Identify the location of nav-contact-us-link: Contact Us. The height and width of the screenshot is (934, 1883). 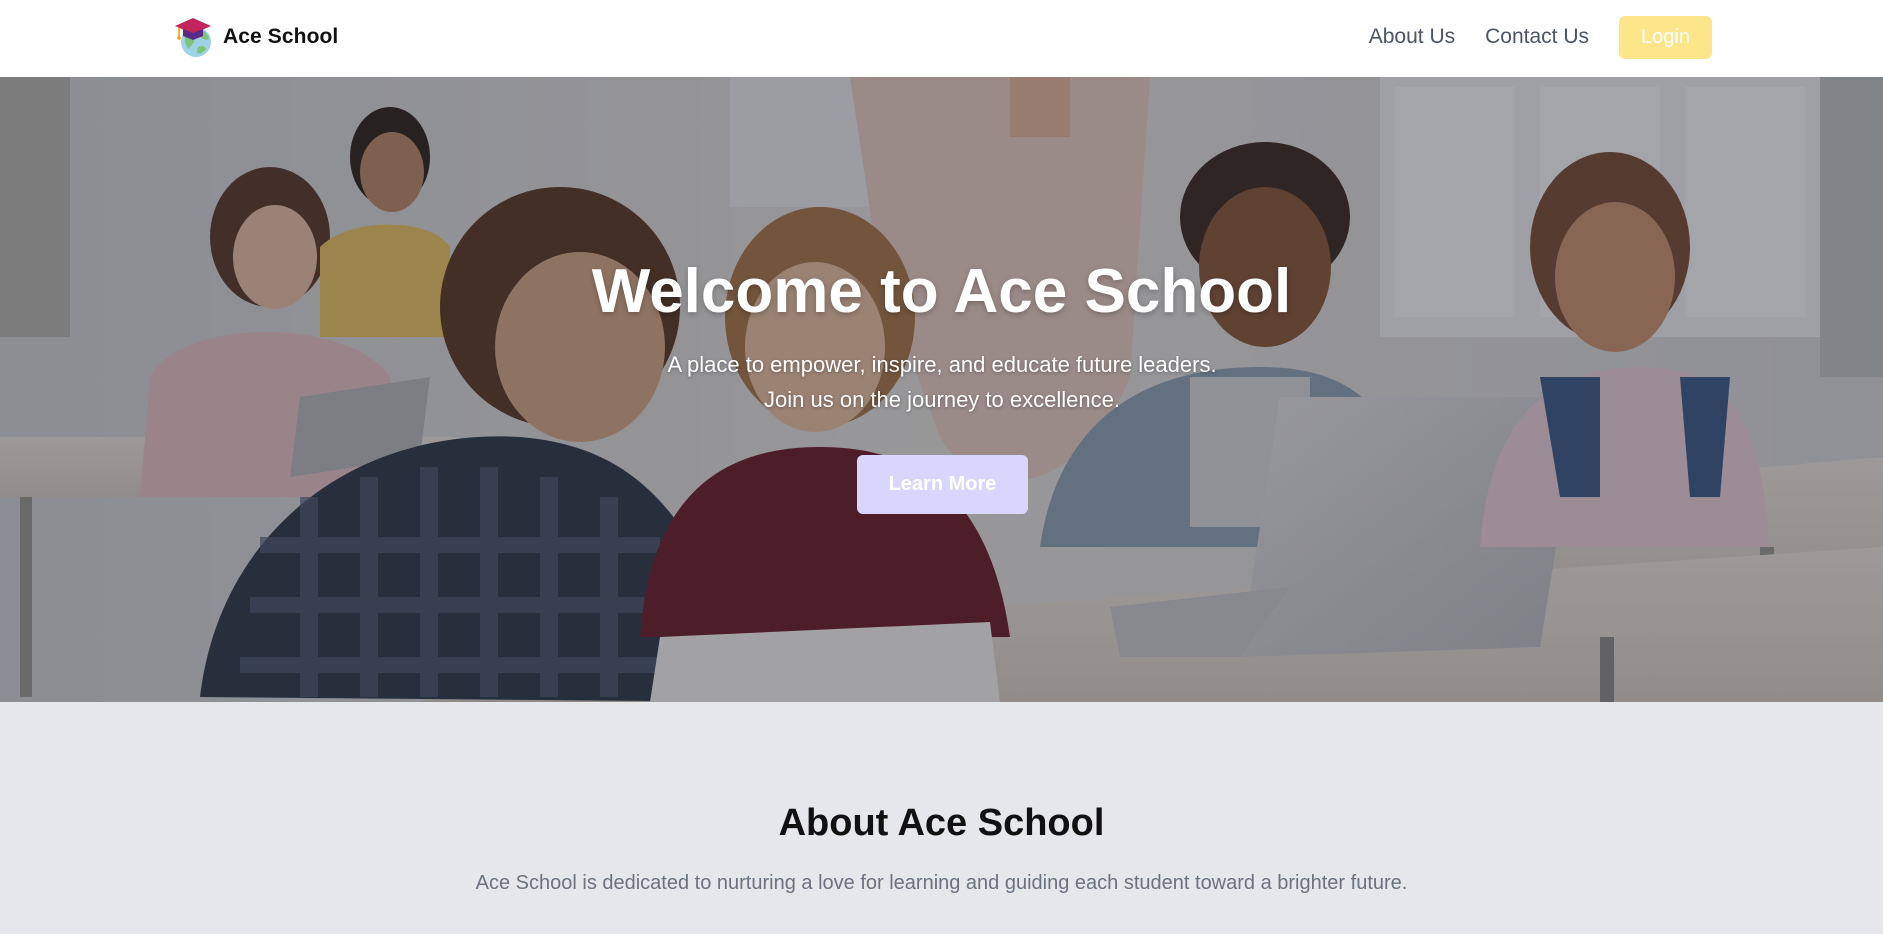
(1537, 37).